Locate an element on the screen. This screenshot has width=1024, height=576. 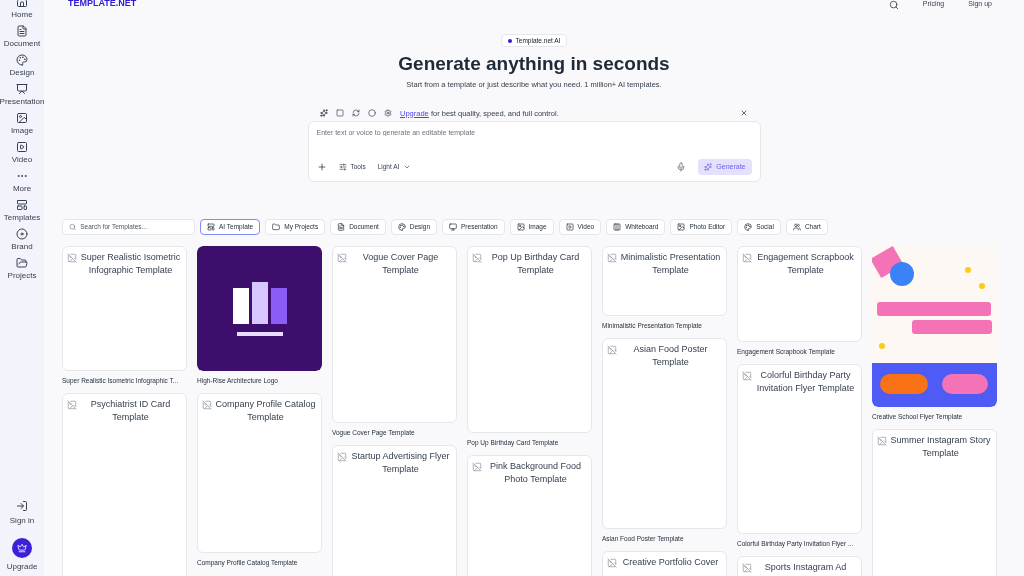
crown-icon is located at coordinates (22, 548).